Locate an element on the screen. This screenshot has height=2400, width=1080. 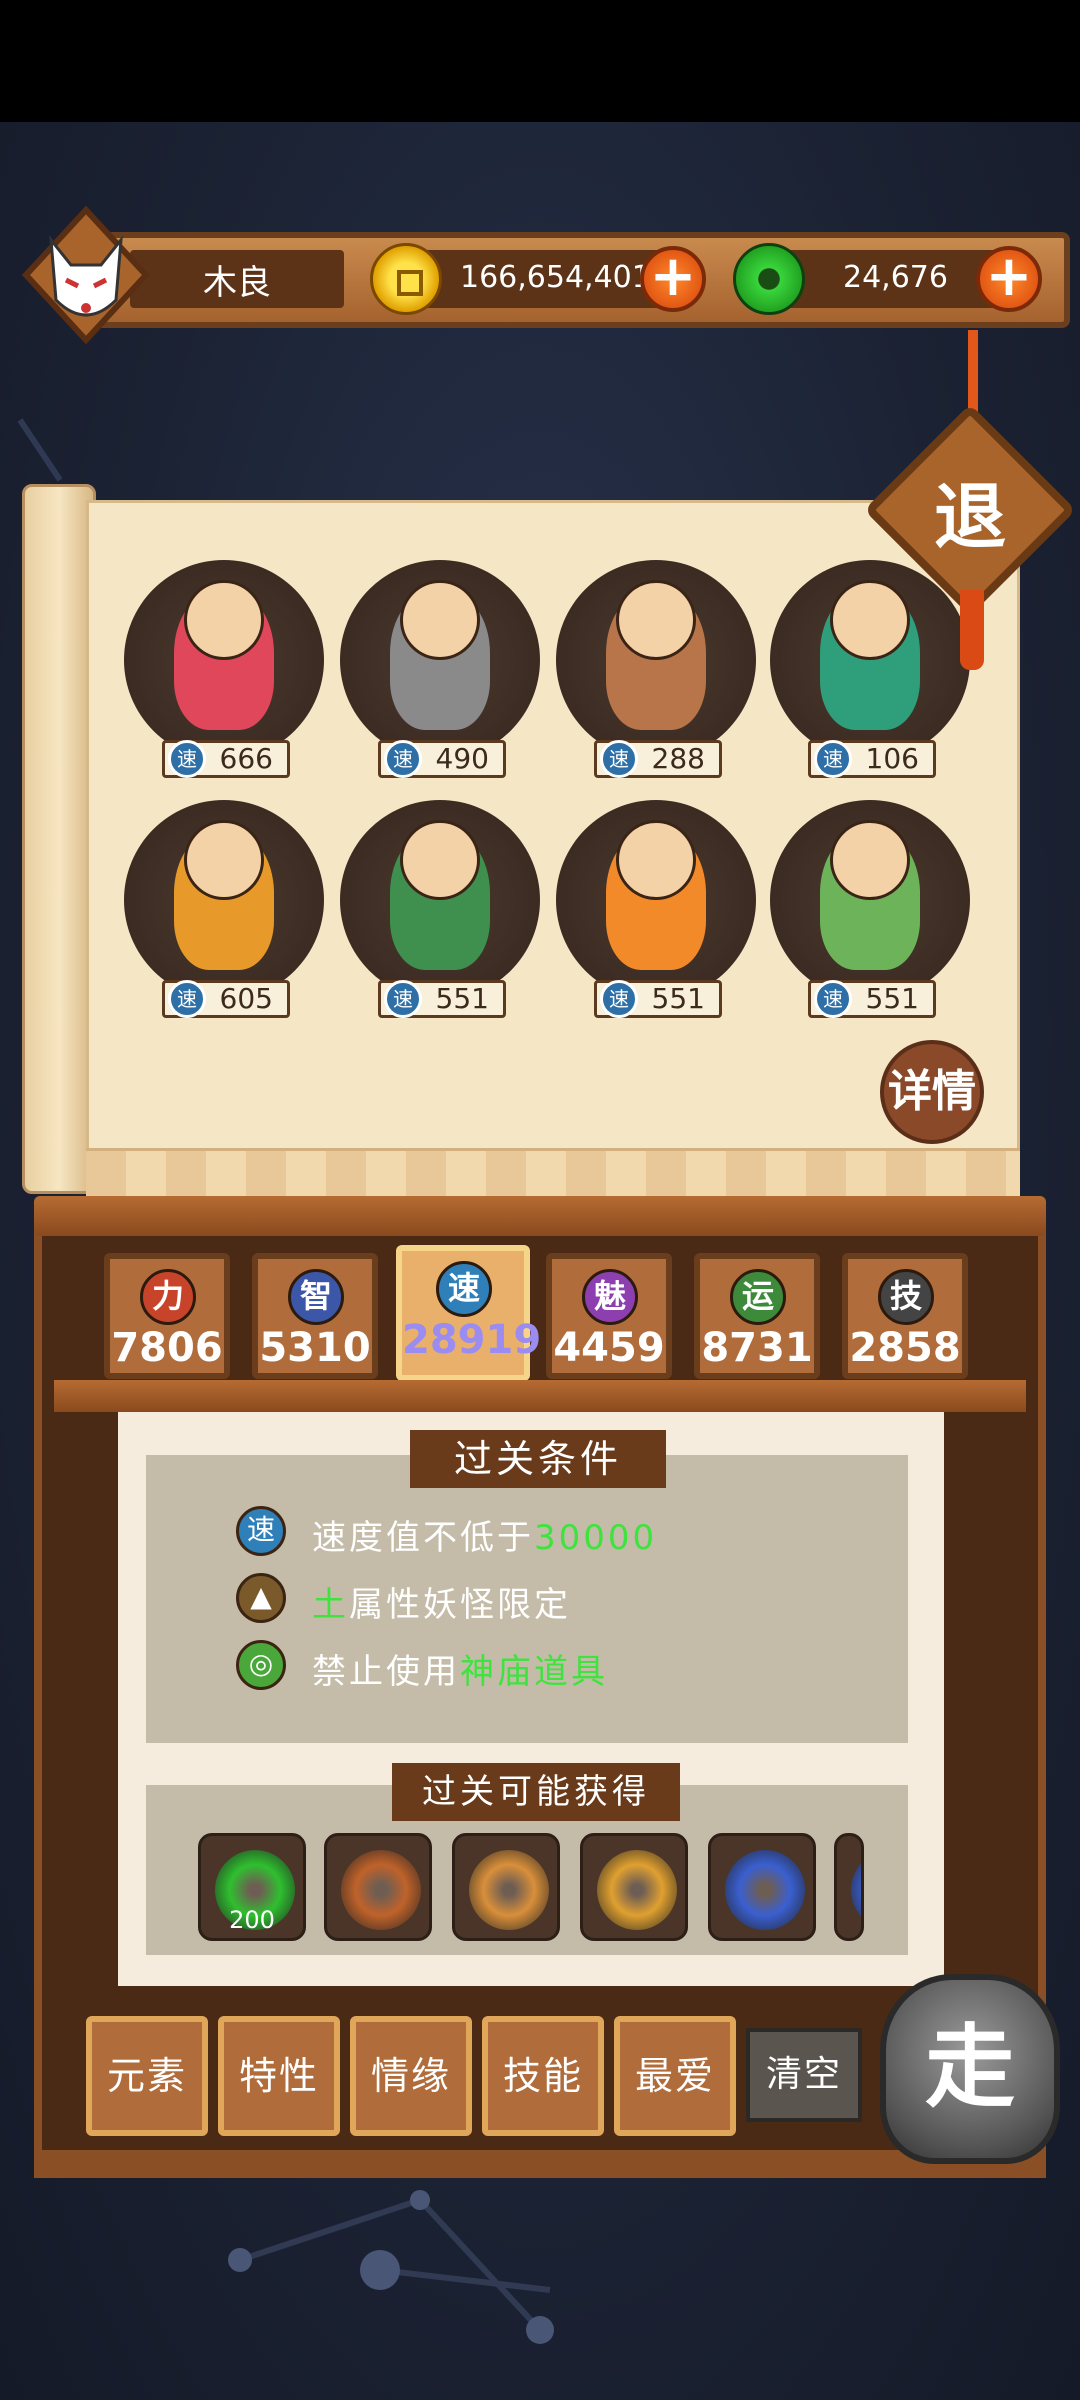
add-gold-button: + is located at coordinates (673, 279).